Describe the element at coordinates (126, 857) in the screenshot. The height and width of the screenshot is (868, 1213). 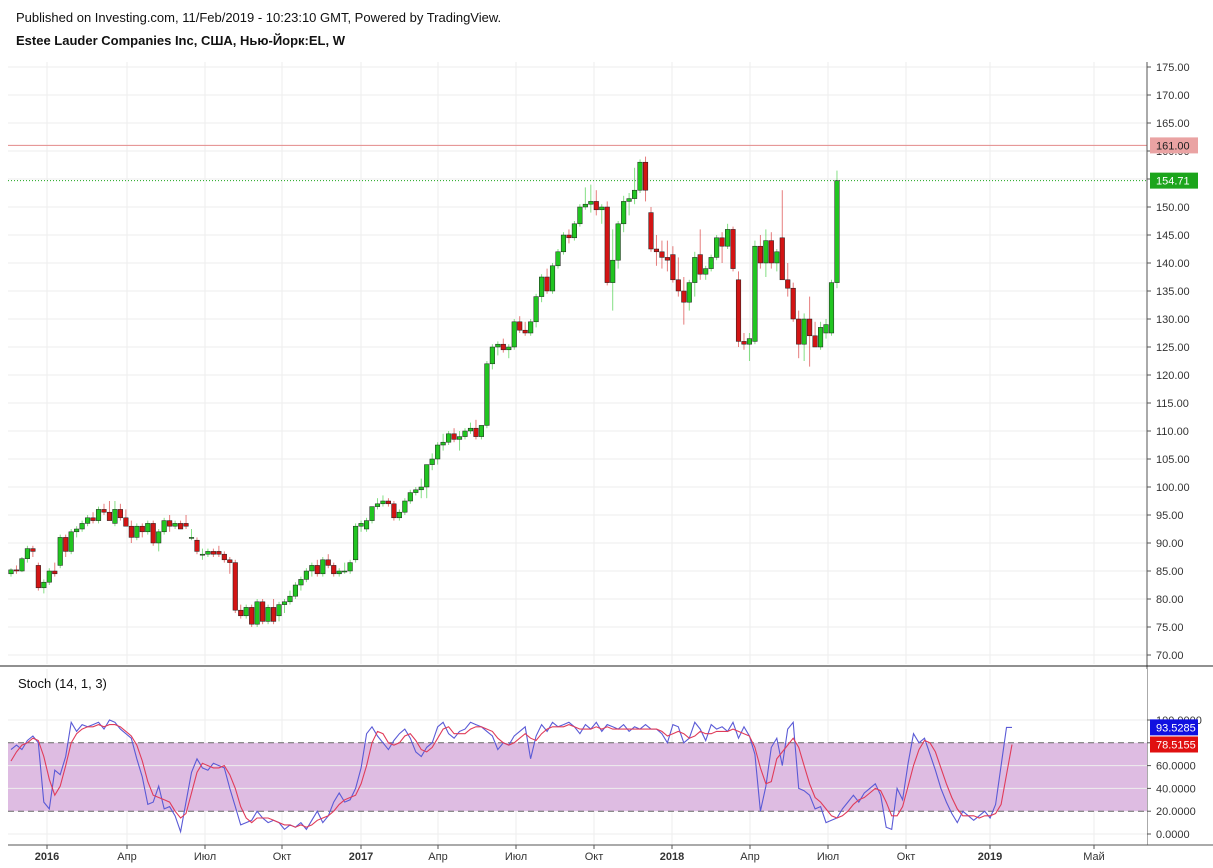
I see `time-tick-label: Апр` at that location.